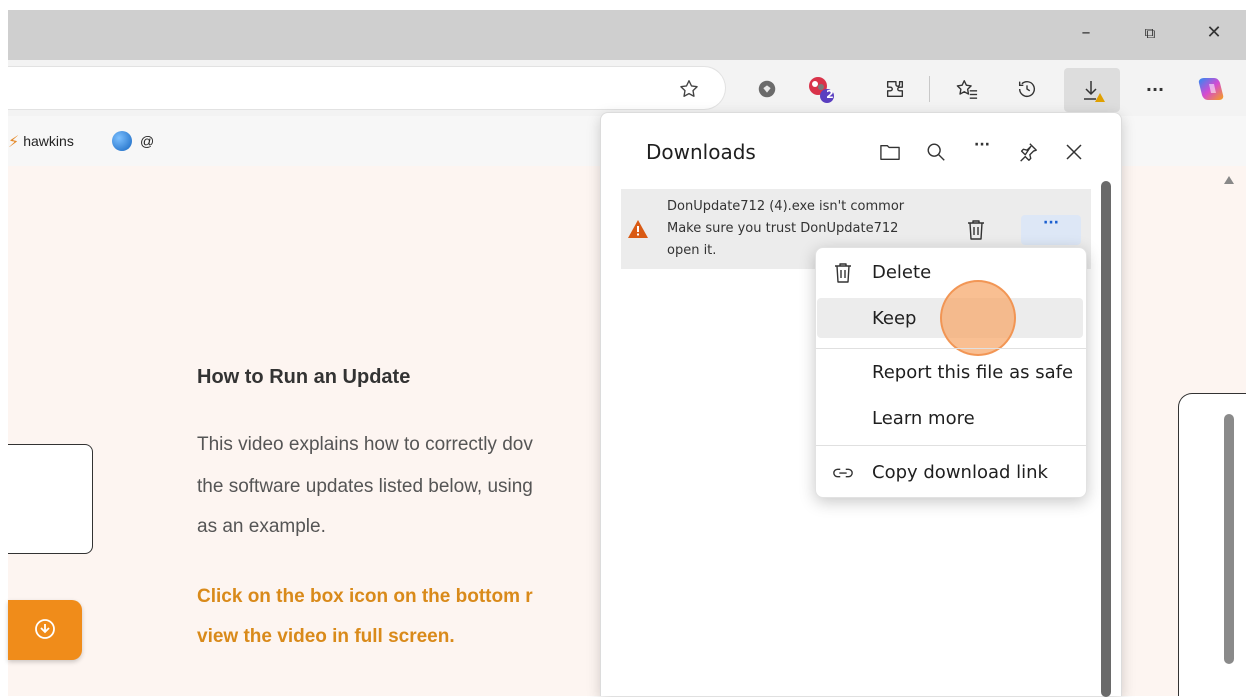 This screenshot has width=1246, height=697. What do you see at coordinates (1074, 152) in the screenshot?
I see `close-icon` at bounding box center [1074, 152].